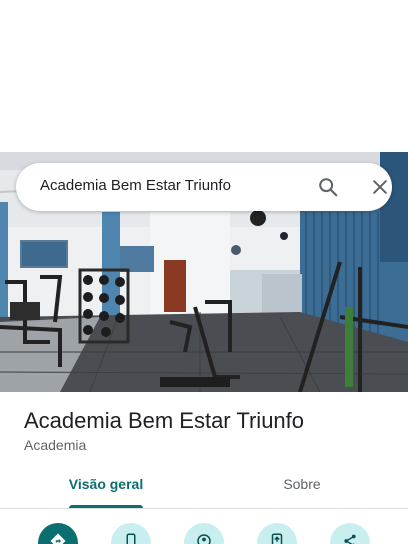  What do you see at coordinates (135, 185) in the screenshot?
I see `search-input: Academia Bem Estar Triunfo` at bounding box center [135, 185].